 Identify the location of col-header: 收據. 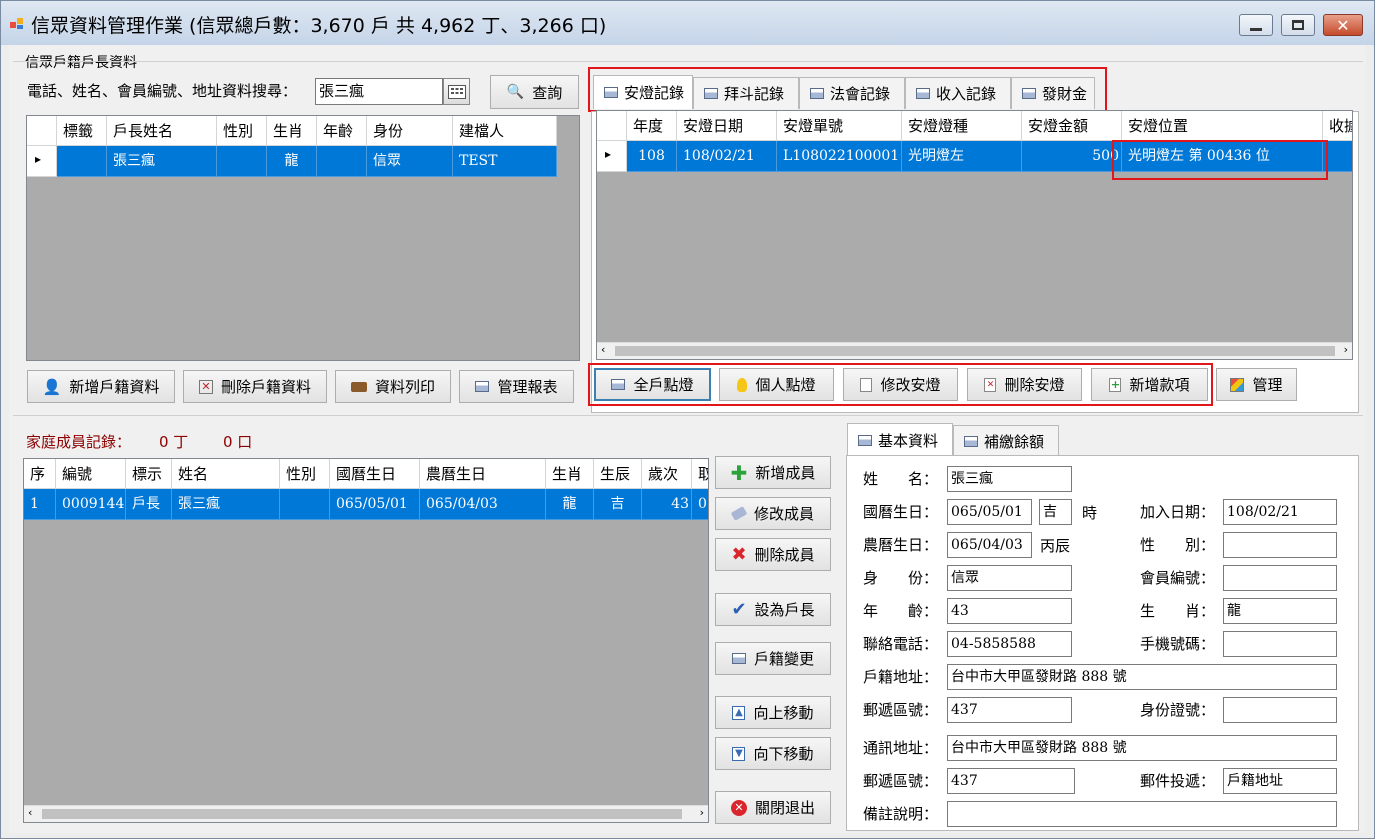
(1337, 126).